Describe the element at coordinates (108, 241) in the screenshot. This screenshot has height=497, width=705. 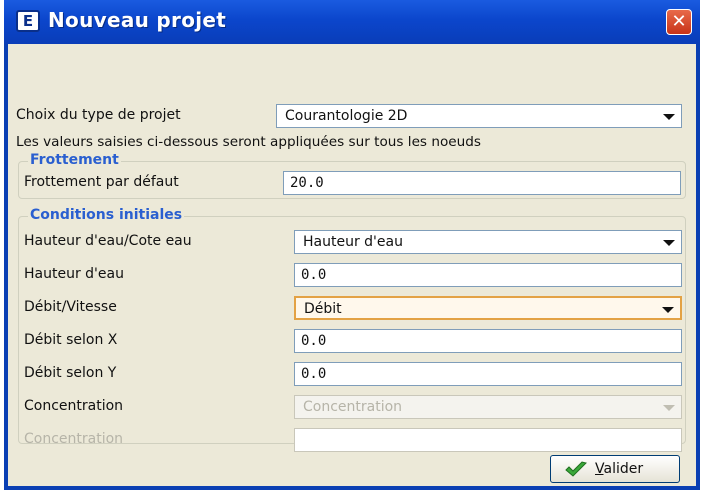
I see `hauteur-type-label: Hauteur d'eau/Cote eau` at that location.